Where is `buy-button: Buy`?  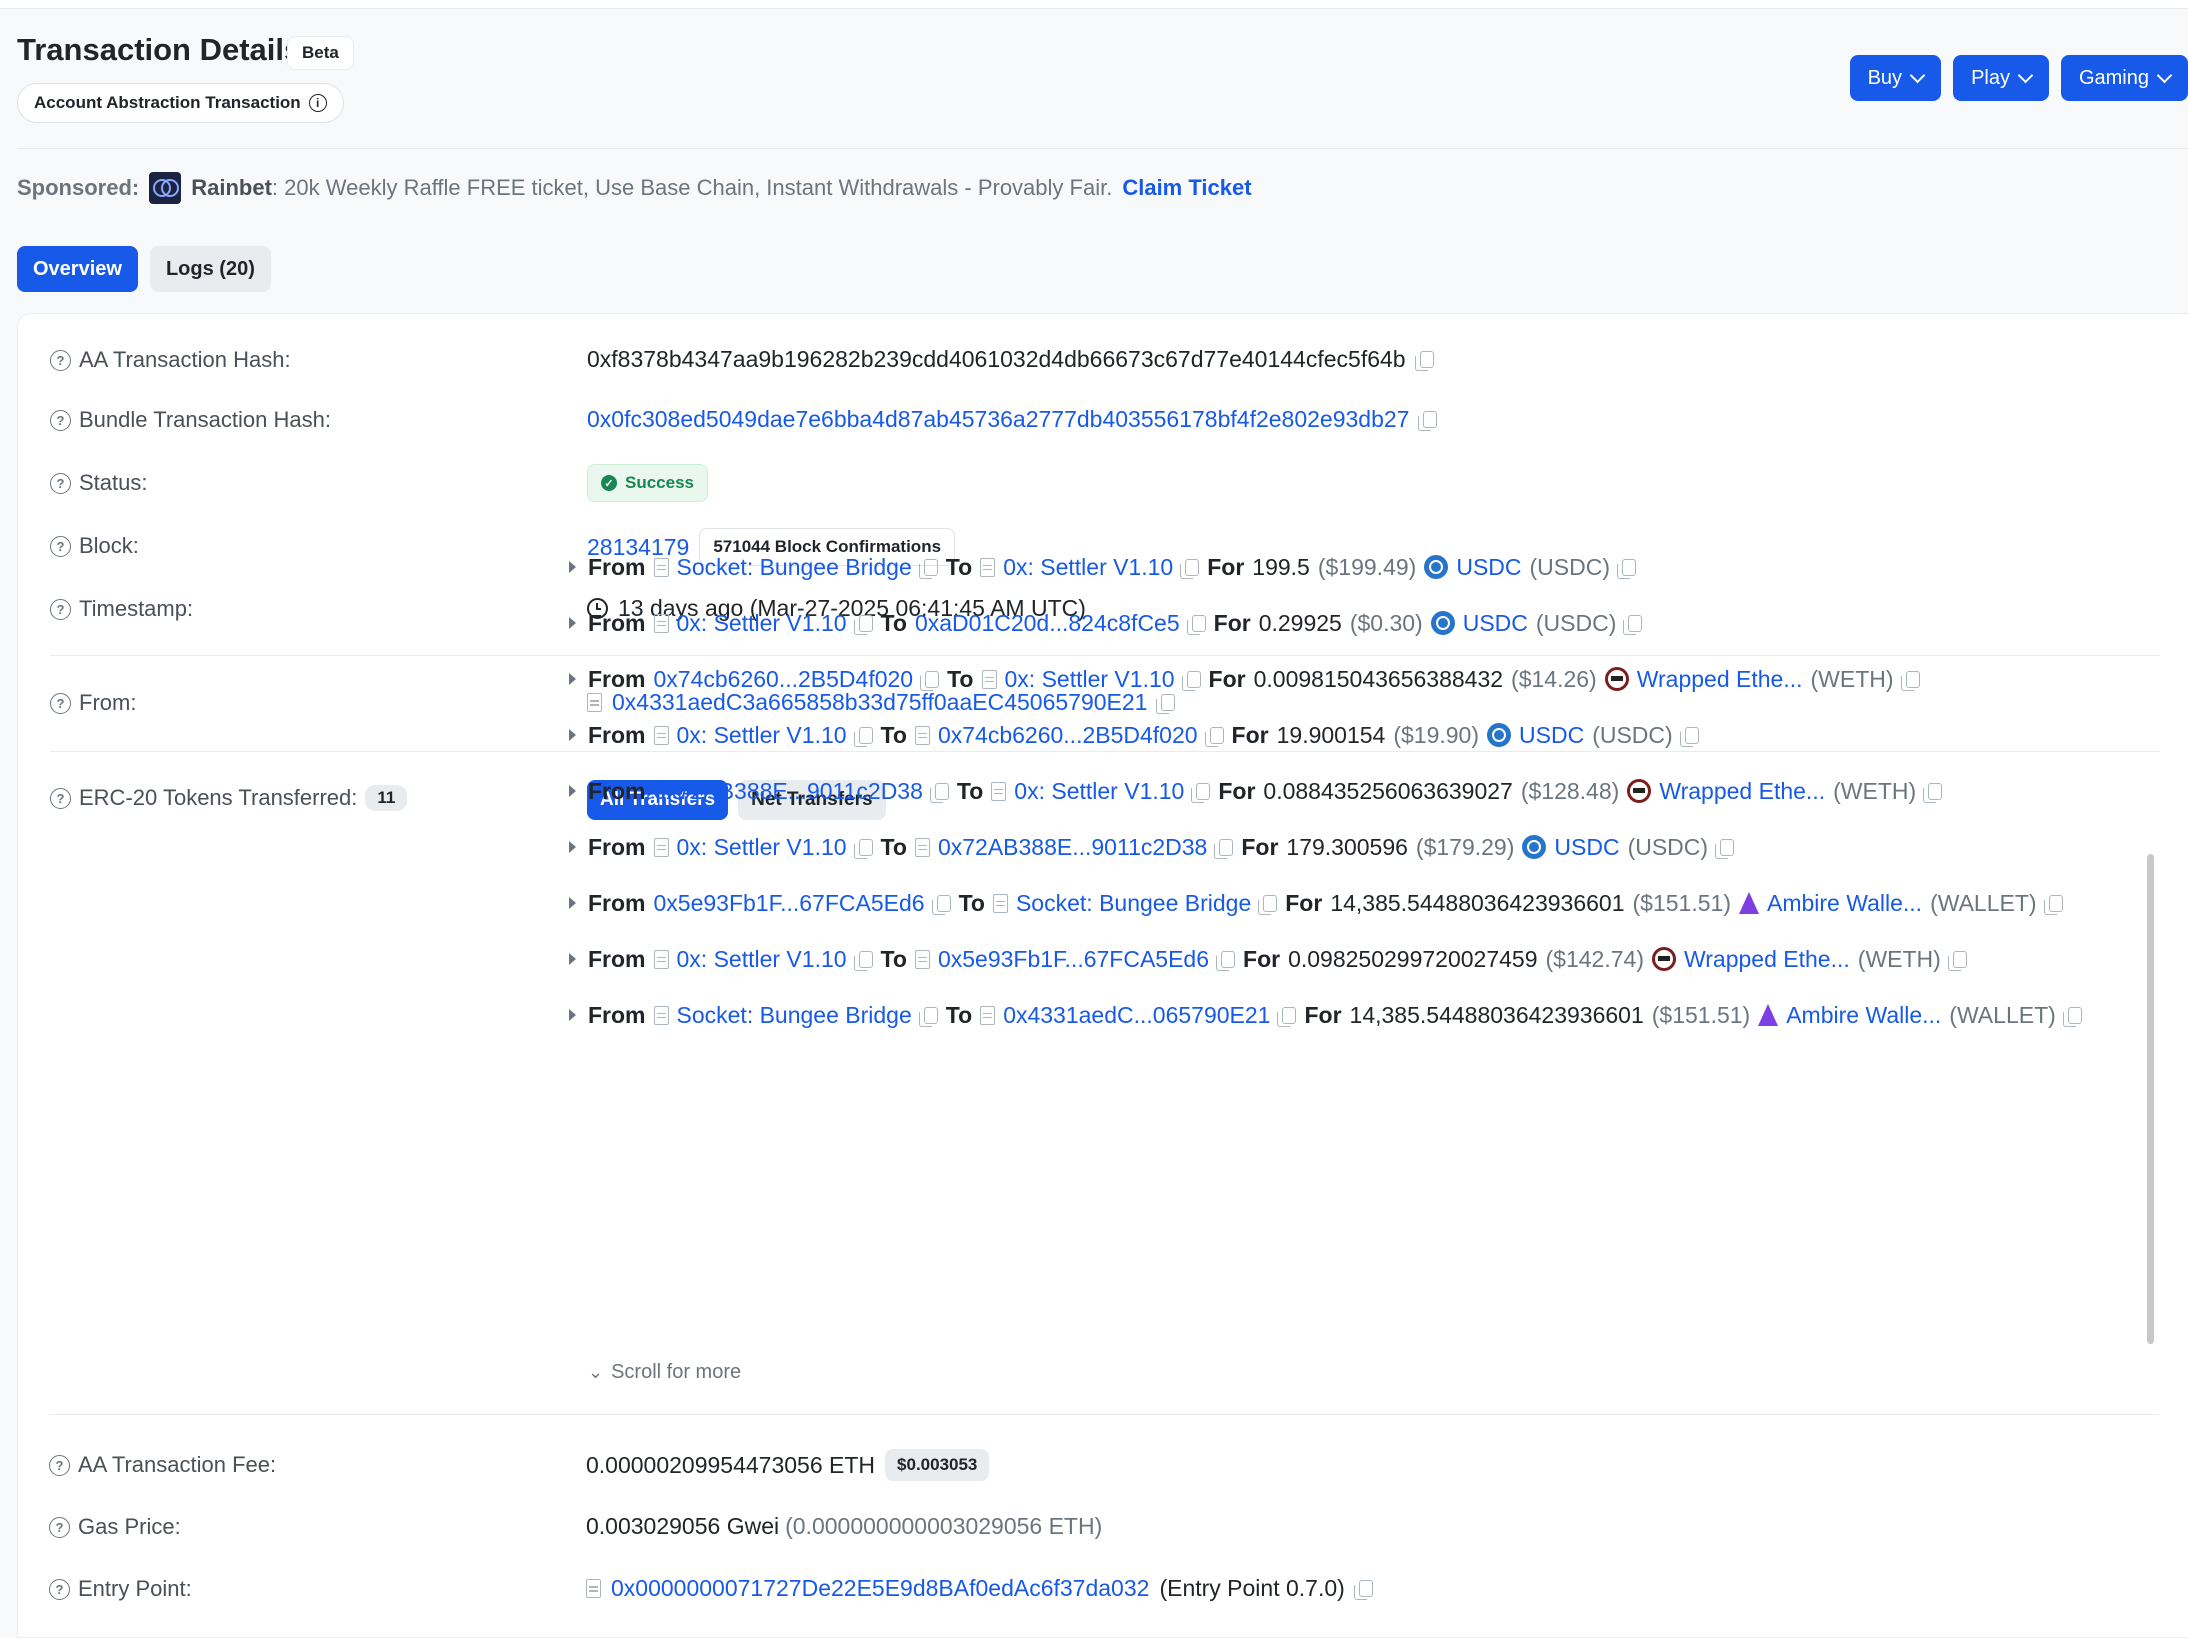
buy-button: Buy is located at coordinates (1895, 78).